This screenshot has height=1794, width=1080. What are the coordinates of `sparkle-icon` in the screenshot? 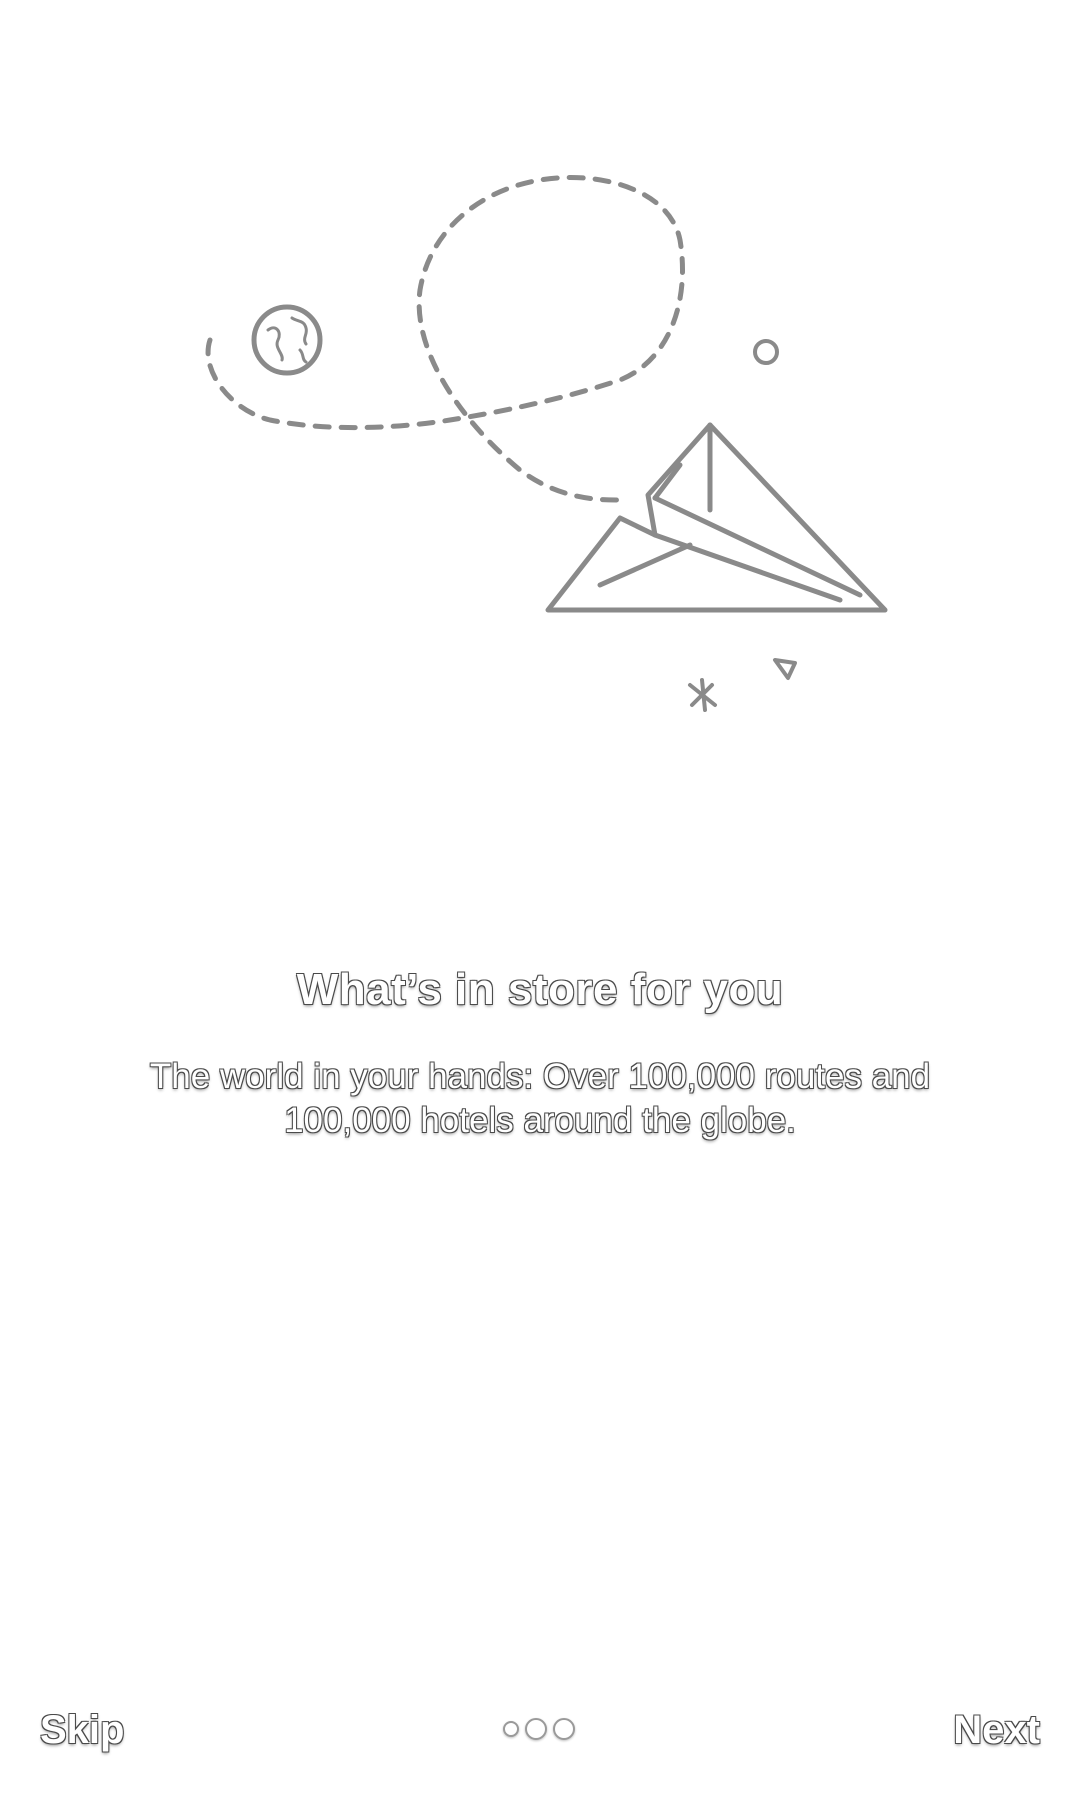 It's located at (702, 695).